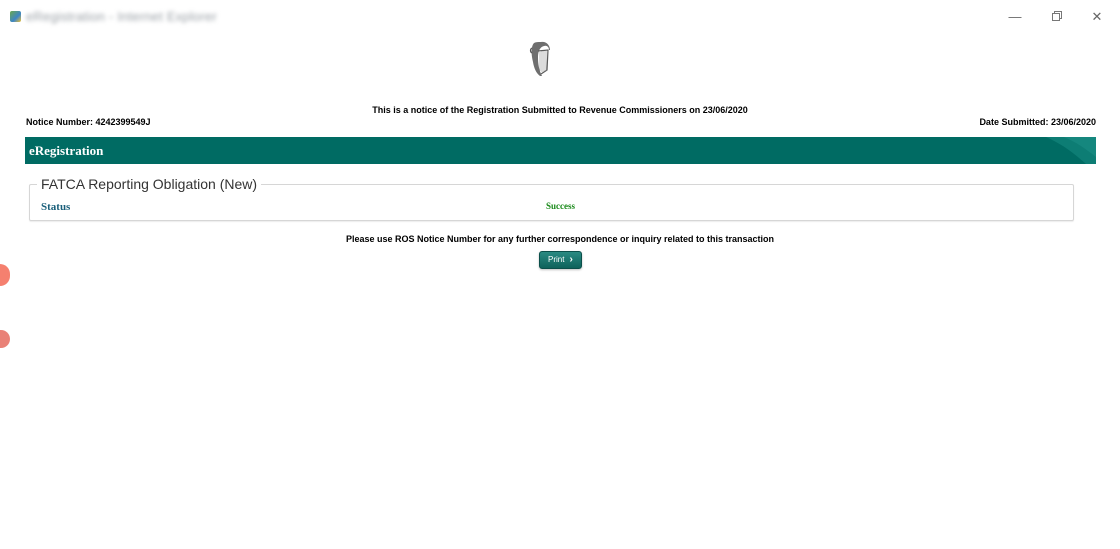 This screenshot has height=549, width=1120. What do you see at coordinates (1037, 122) in the screenshot?
I see `date-submitted: Date Submitted: 23/06/2020` at bounding box center [1037, 122].